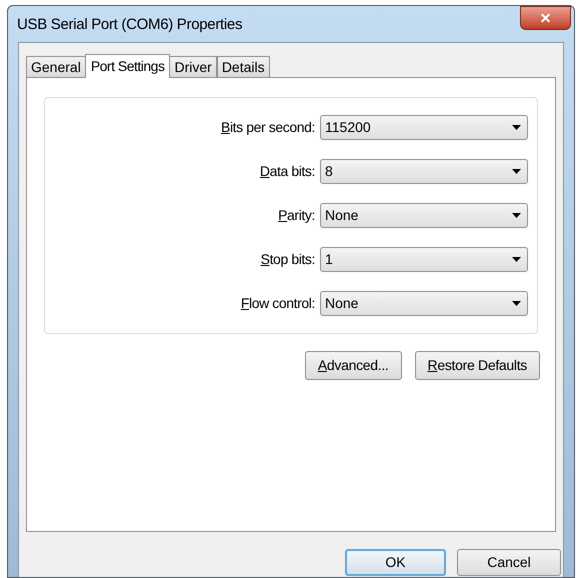 The image size is (581, 578). Describe the element at coordinates (278, 303) in the screenshot. I see `field-label: Flow control:` at that location.